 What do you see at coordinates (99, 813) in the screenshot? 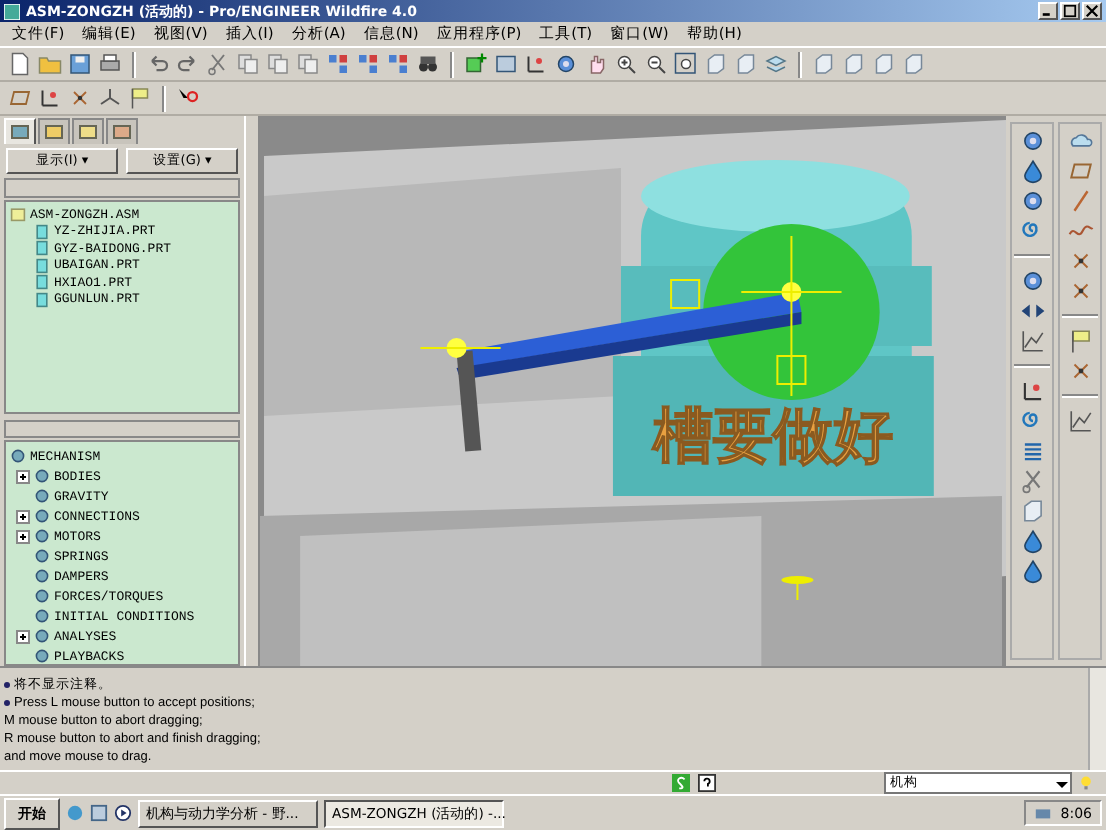
I see `window-icon` at bounding box center [99, 813].